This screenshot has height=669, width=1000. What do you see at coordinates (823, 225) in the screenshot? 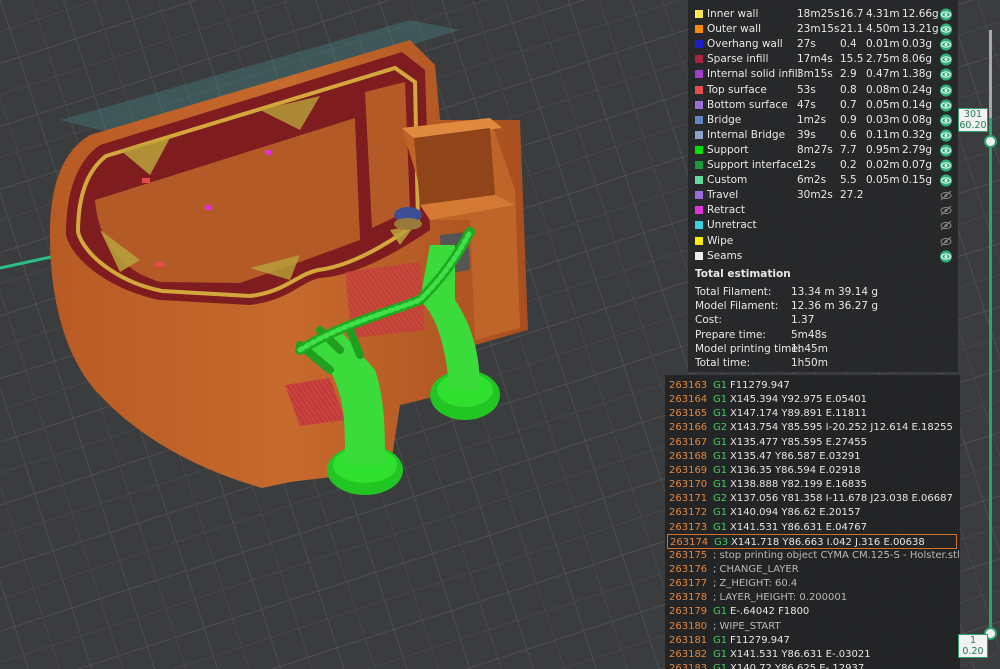
I see `legend-row: Unretract` at bounding box center [823, 225].